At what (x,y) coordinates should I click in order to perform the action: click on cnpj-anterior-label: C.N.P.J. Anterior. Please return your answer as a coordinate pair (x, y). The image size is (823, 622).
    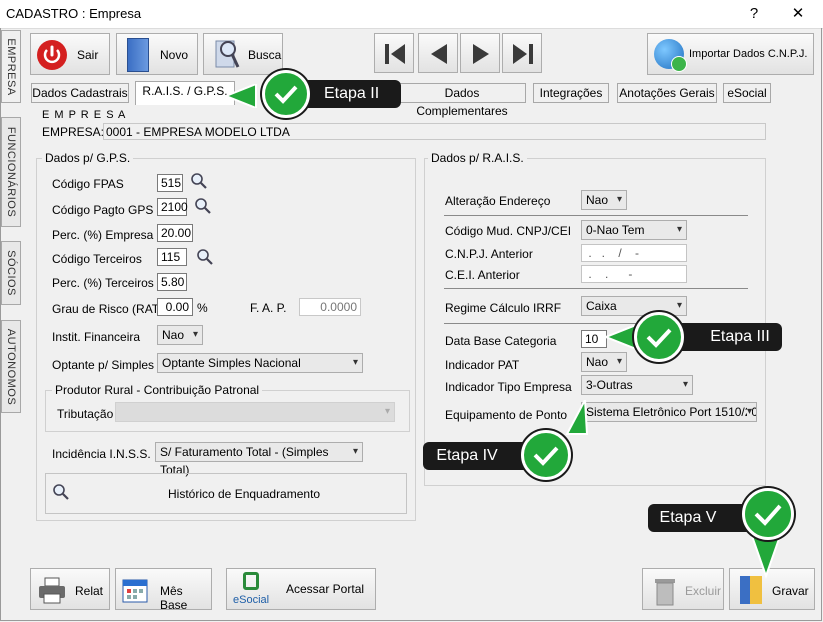
    Looking at the image, I should click on (489, 254).